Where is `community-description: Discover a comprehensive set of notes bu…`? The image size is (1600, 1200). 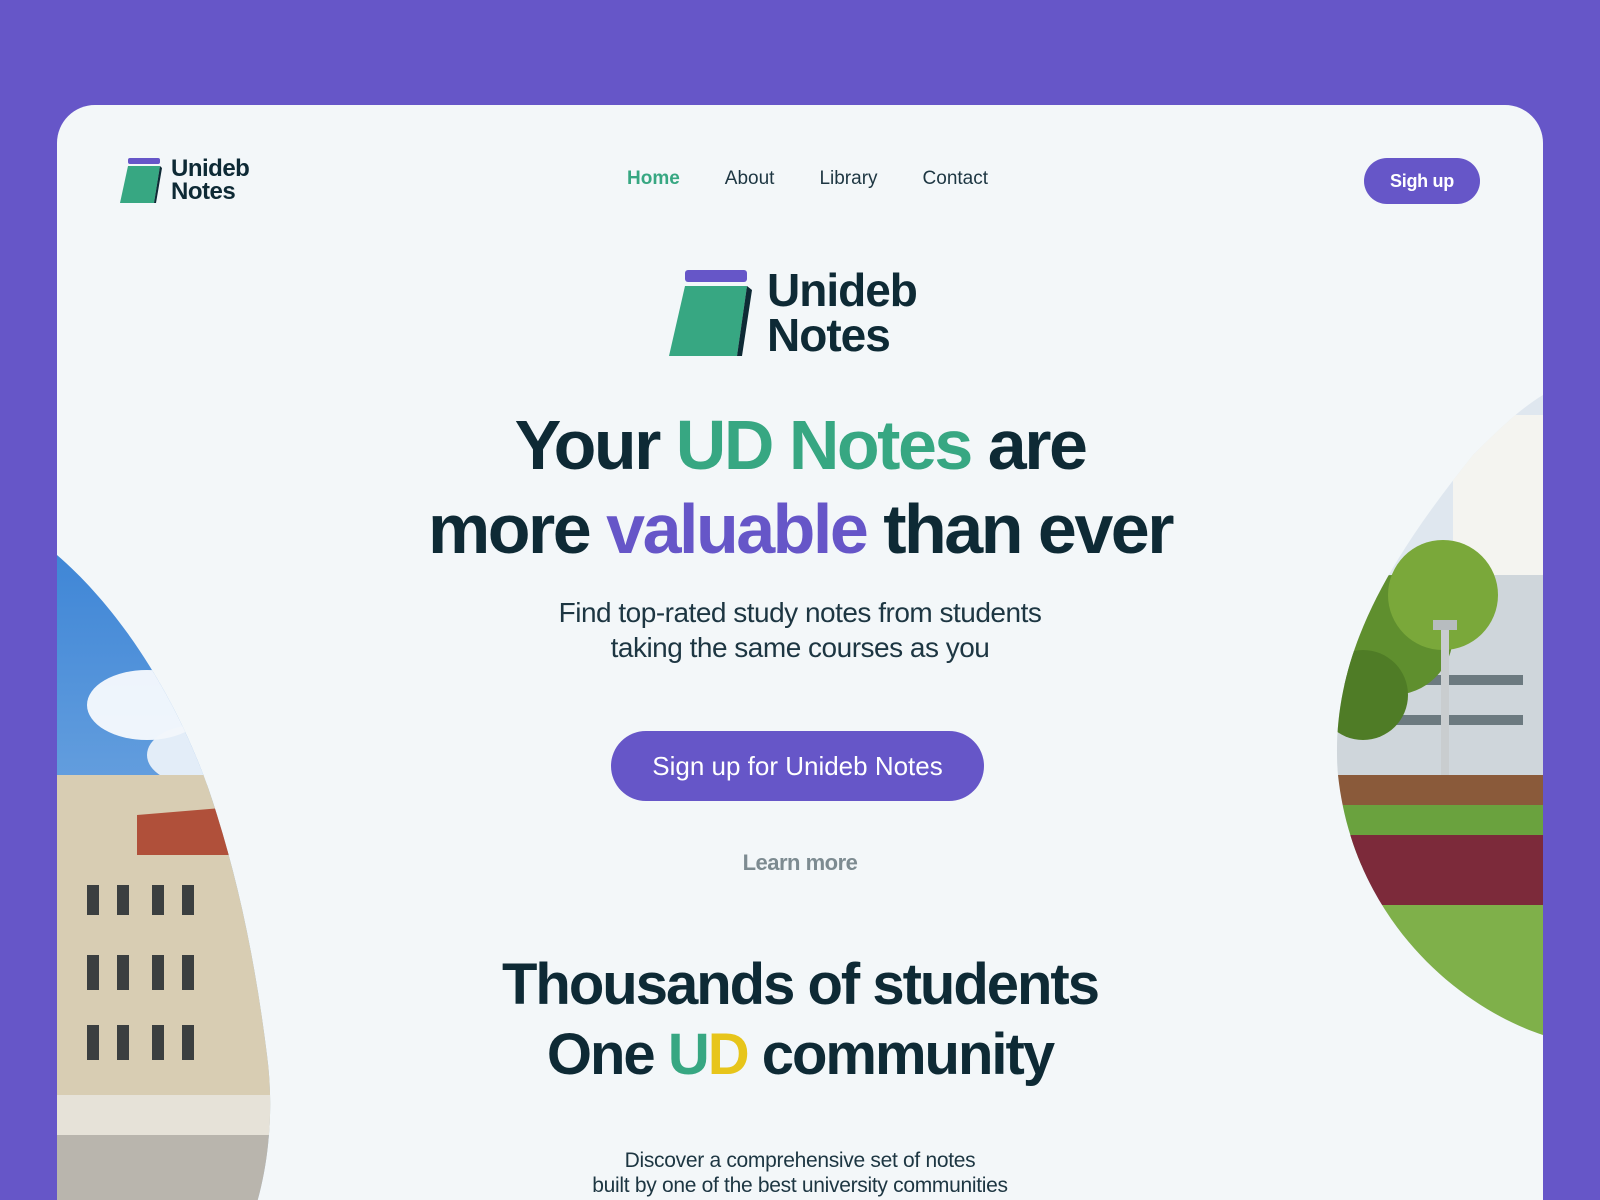
community-description: Discover a comprehensive set of notes bu… is located at coordinates (800, 1173).